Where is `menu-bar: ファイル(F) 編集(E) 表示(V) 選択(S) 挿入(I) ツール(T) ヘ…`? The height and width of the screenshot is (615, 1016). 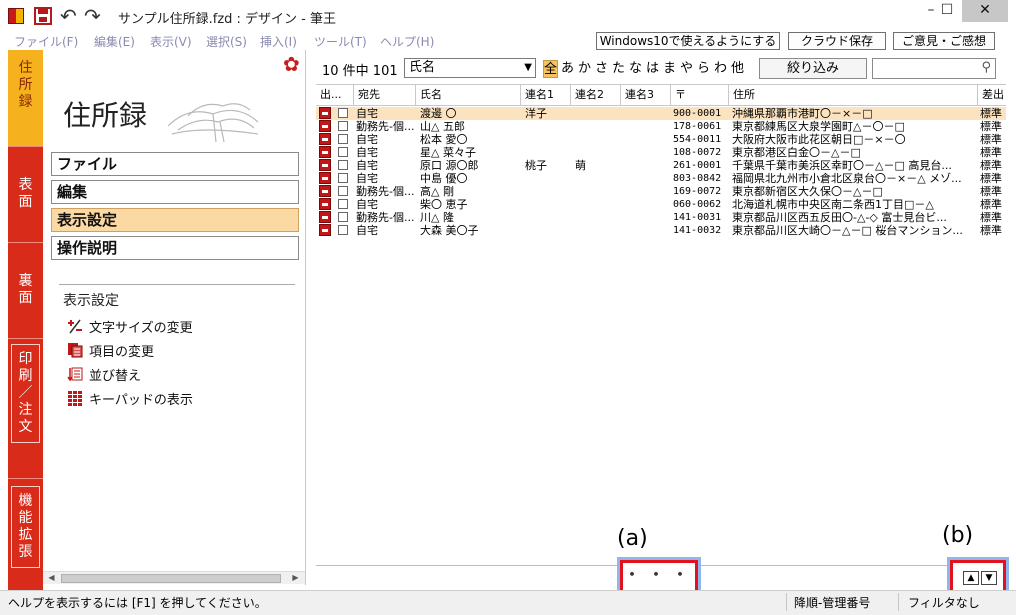
menu-bar: ファイル(F) 編集(E) 表示(V) 選択(S) 挿入(I) ツール(T) ヘ… is located at coordinates (508, 41).